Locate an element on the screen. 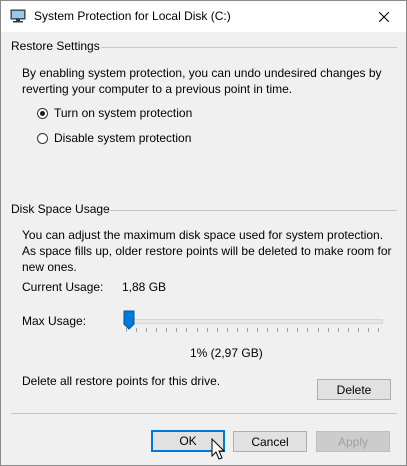 The image size is (407, 466). current-usage-label: Current Usage: is located at coordinates (63, 287).